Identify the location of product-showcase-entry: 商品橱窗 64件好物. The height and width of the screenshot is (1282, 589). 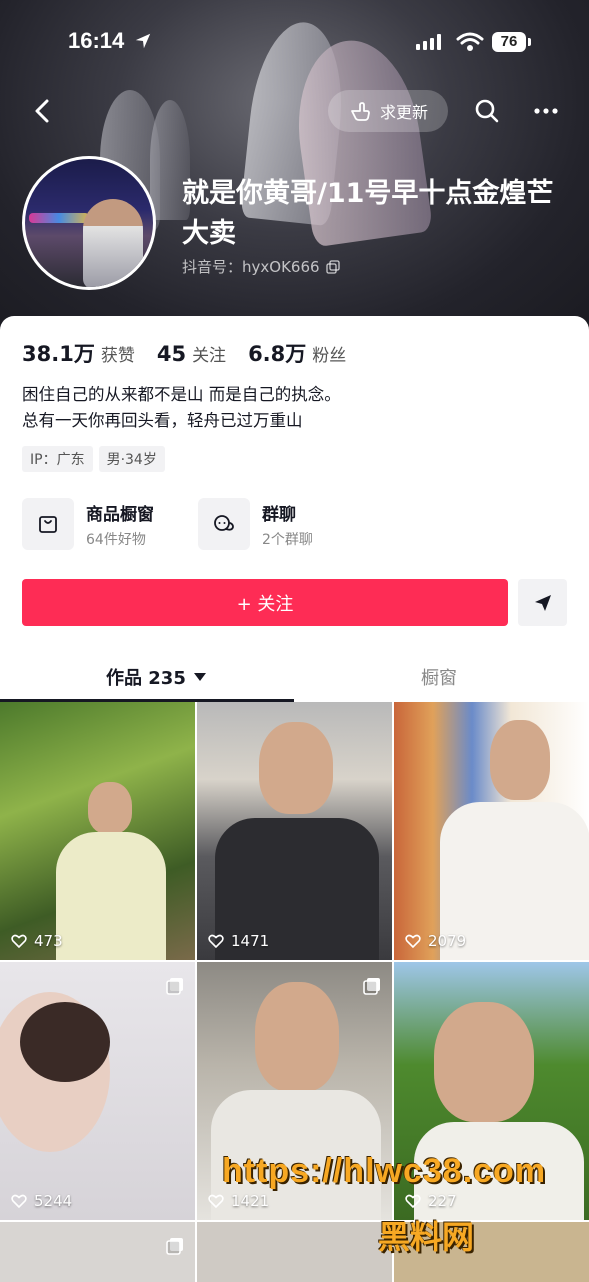
(88, 524).